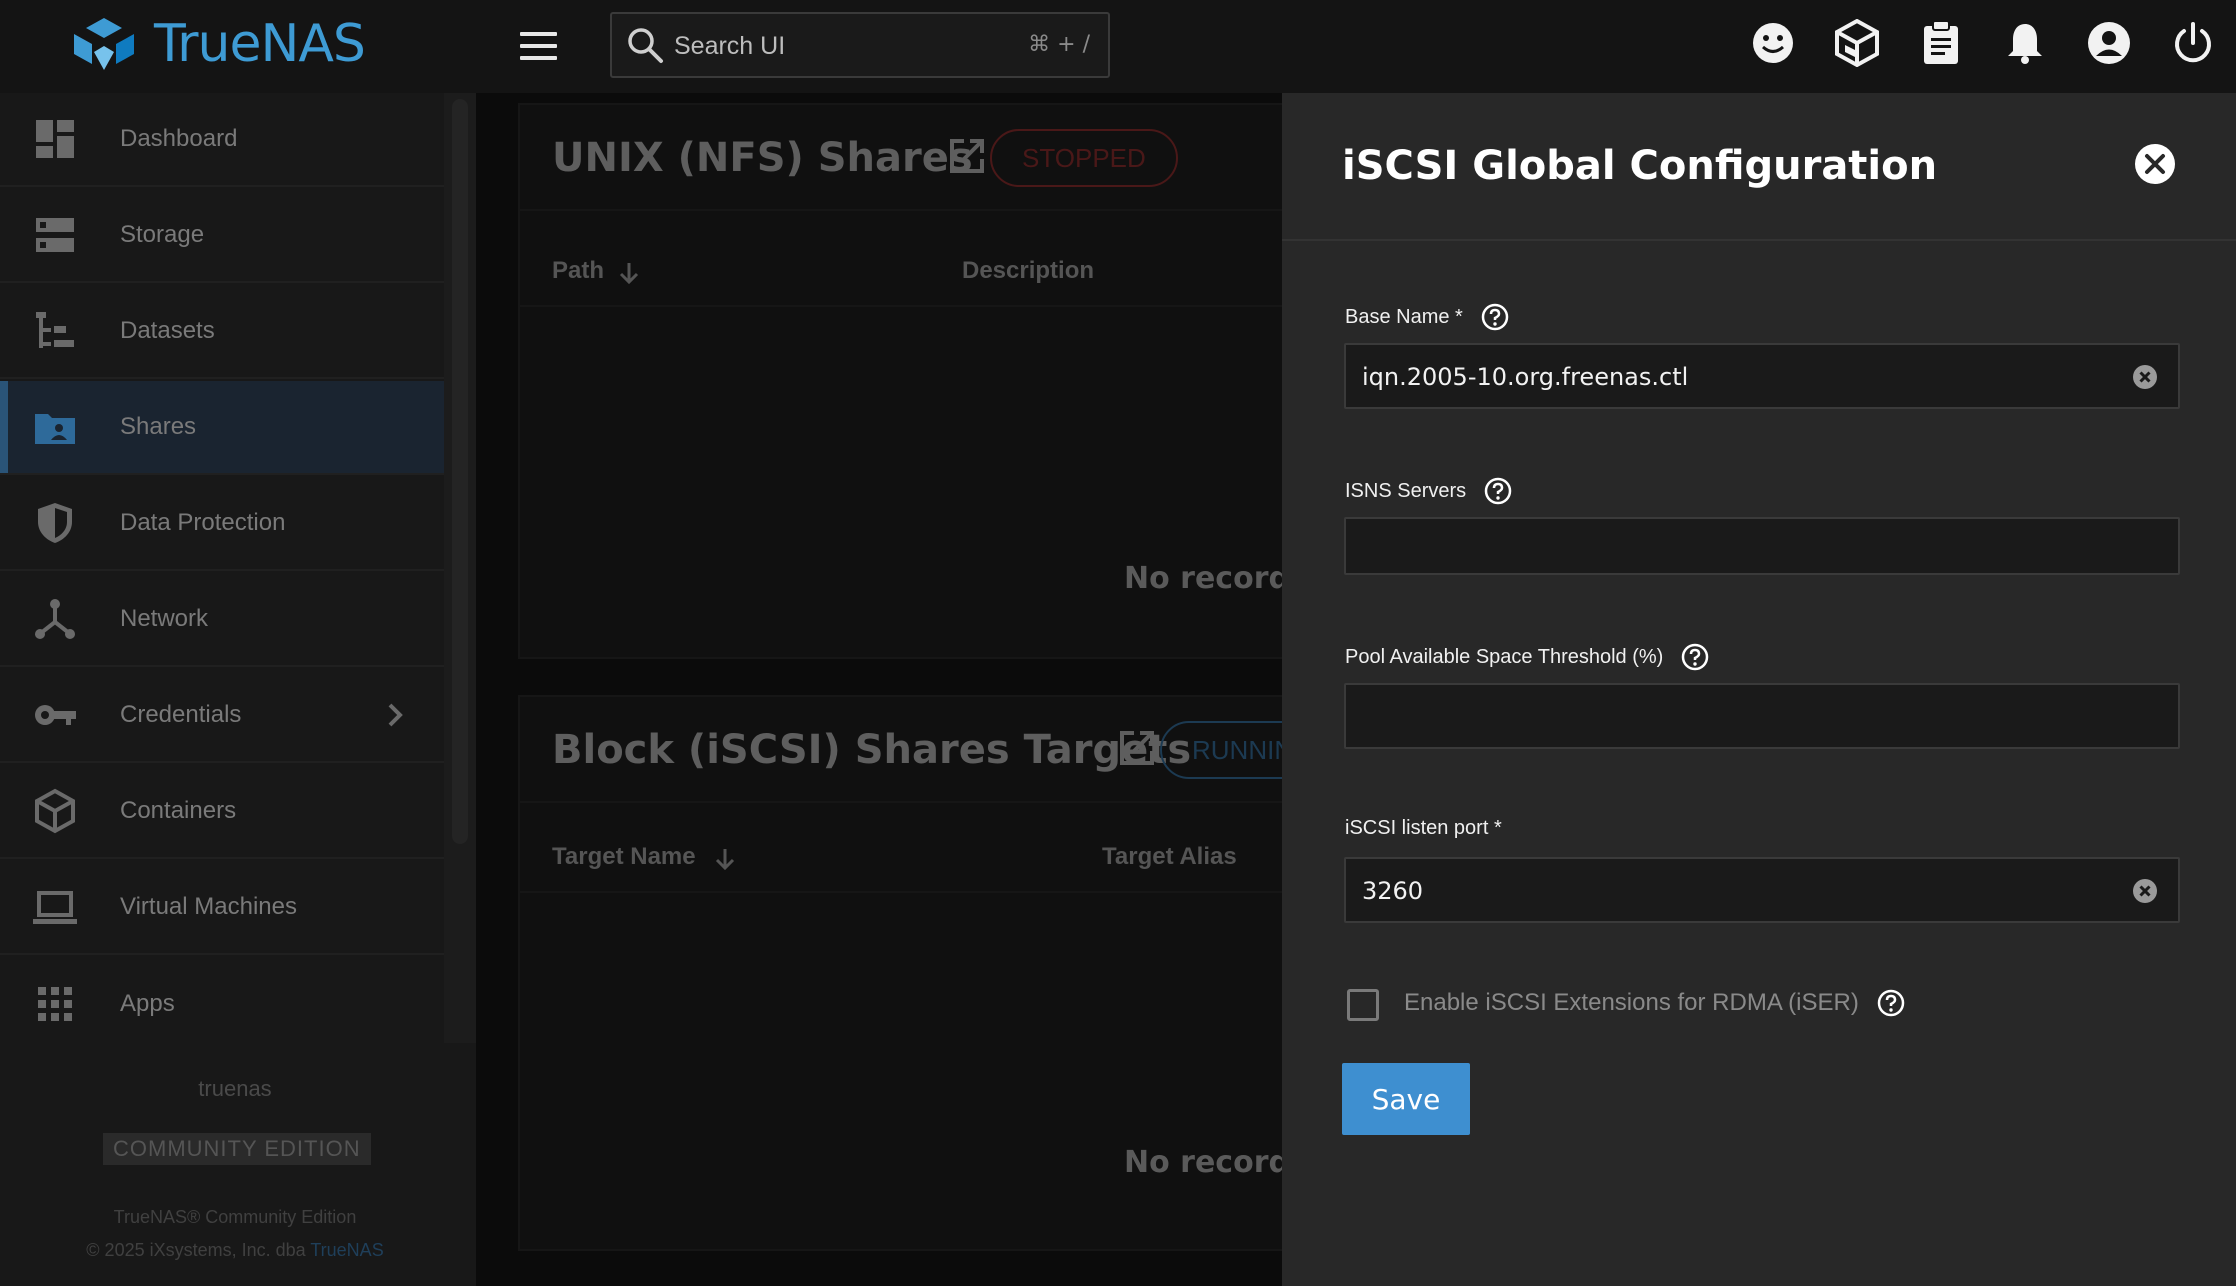 The image size is (2236, 1286). I want to click on copyright-line-1: TrueNAS® Community Edition, so click(235, 1217).